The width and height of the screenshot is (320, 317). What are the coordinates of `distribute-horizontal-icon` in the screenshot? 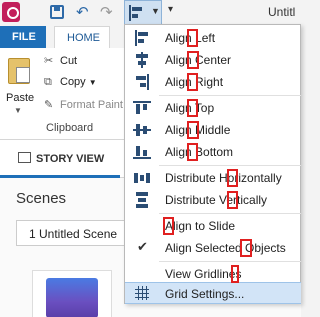 It's located at (142, 178).